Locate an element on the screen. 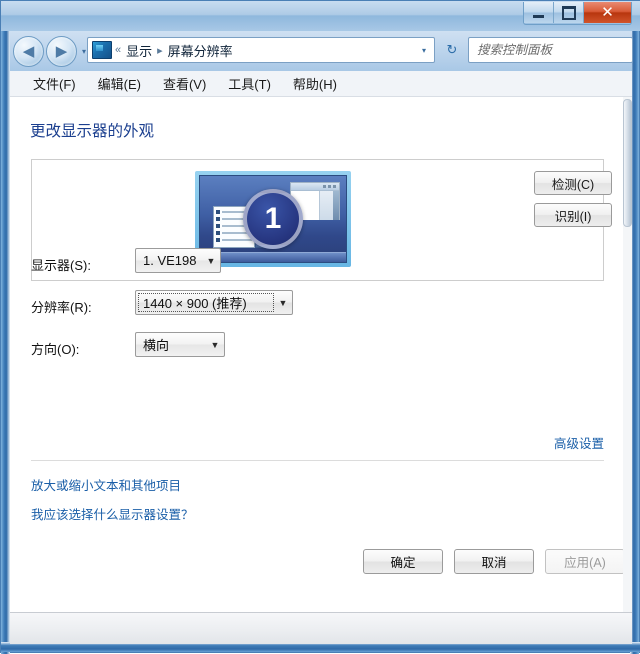  monitor-select-value: 1. VE198 is located at coordinates (170, 260).